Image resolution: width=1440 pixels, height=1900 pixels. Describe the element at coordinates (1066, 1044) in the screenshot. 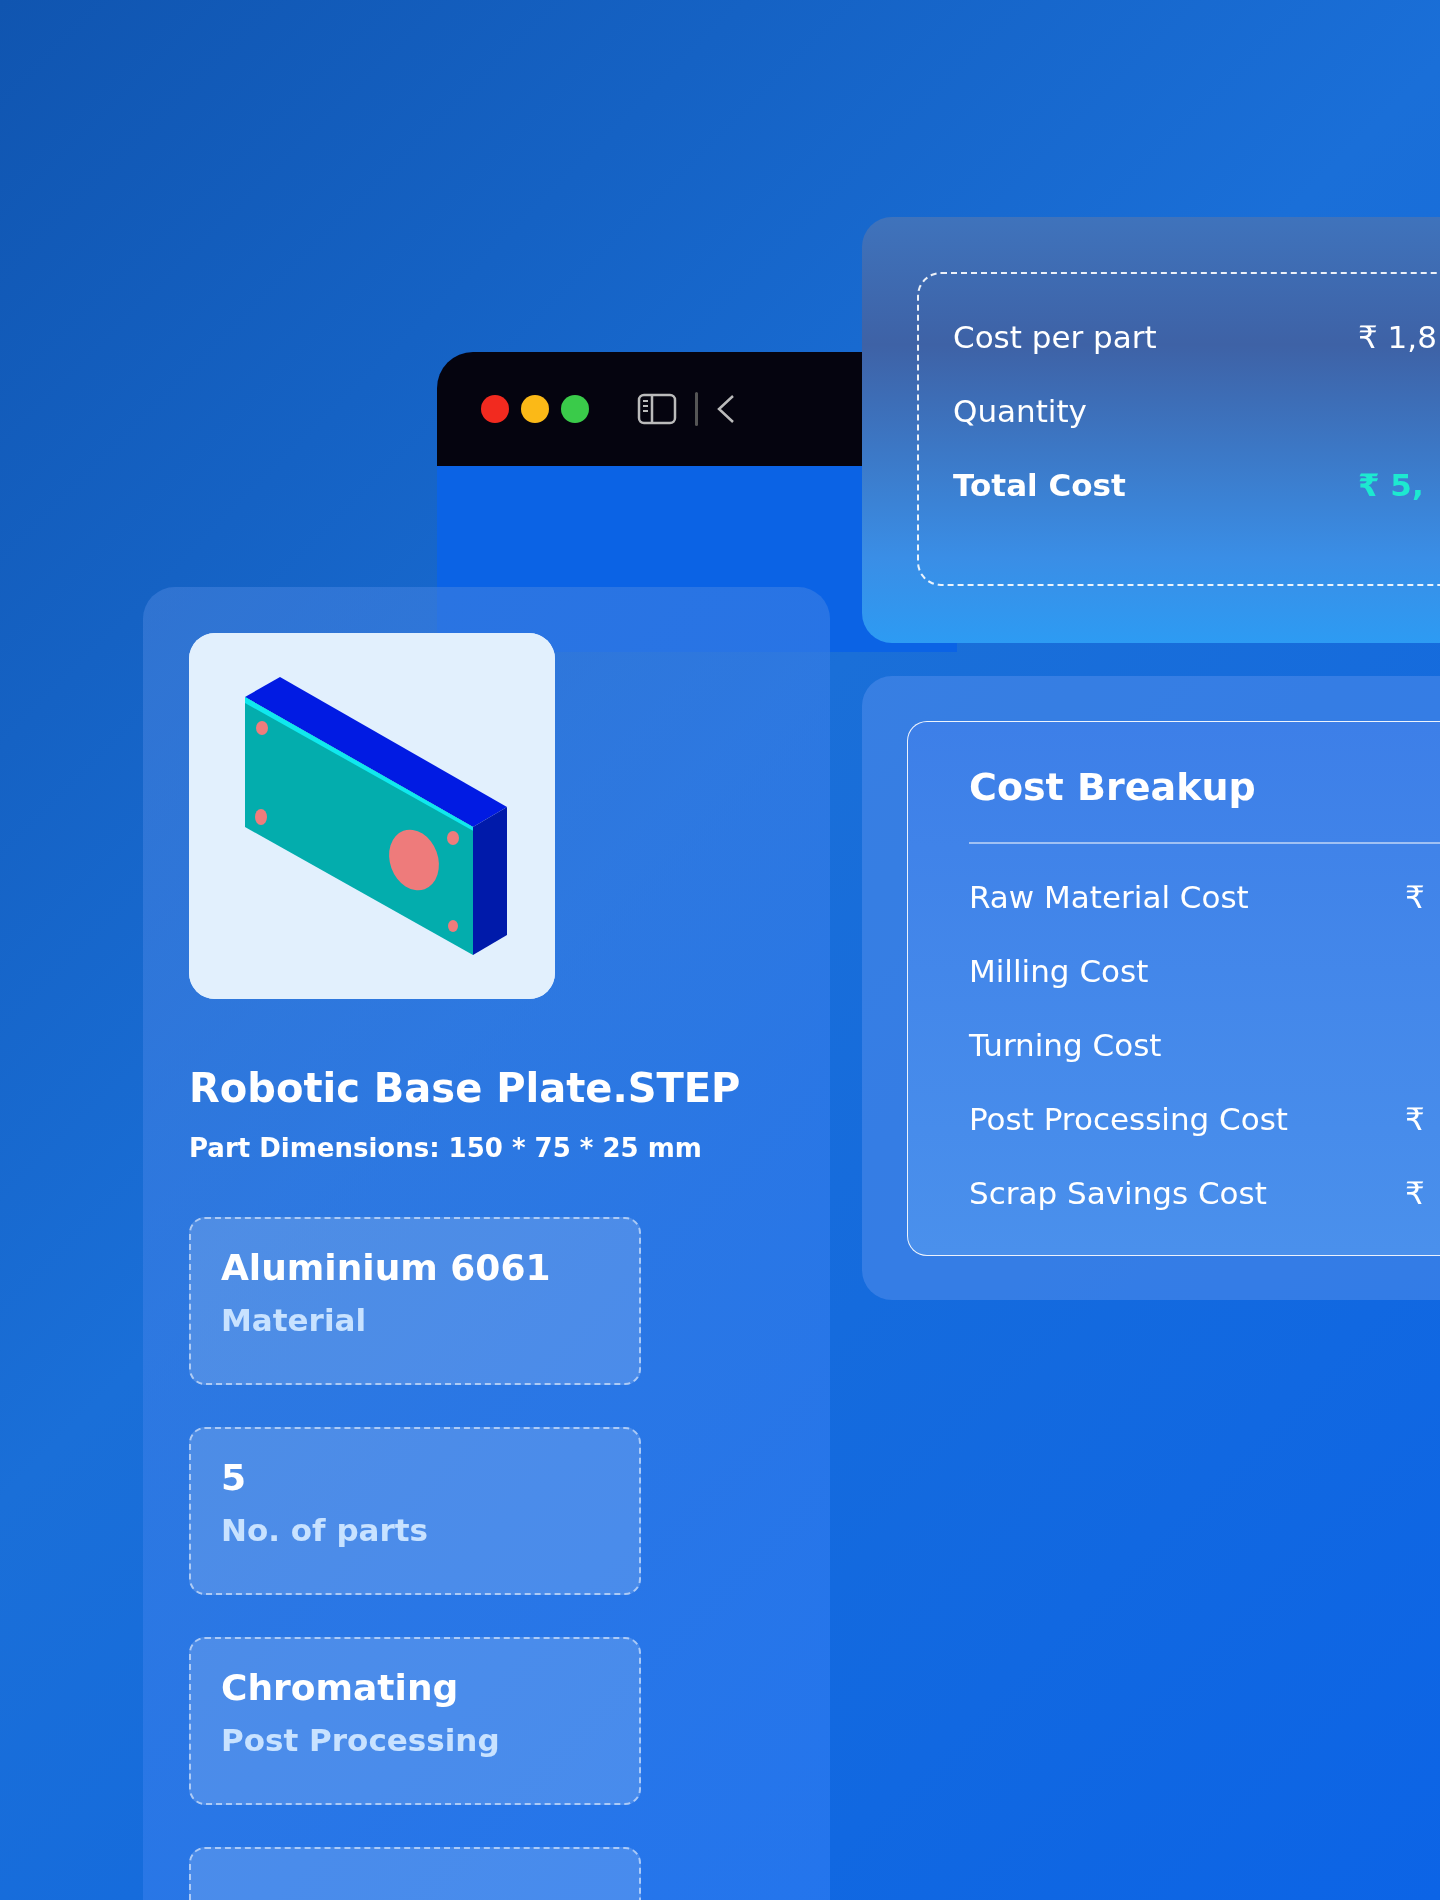

I see `breakup-label: Turning Cost` at that location.